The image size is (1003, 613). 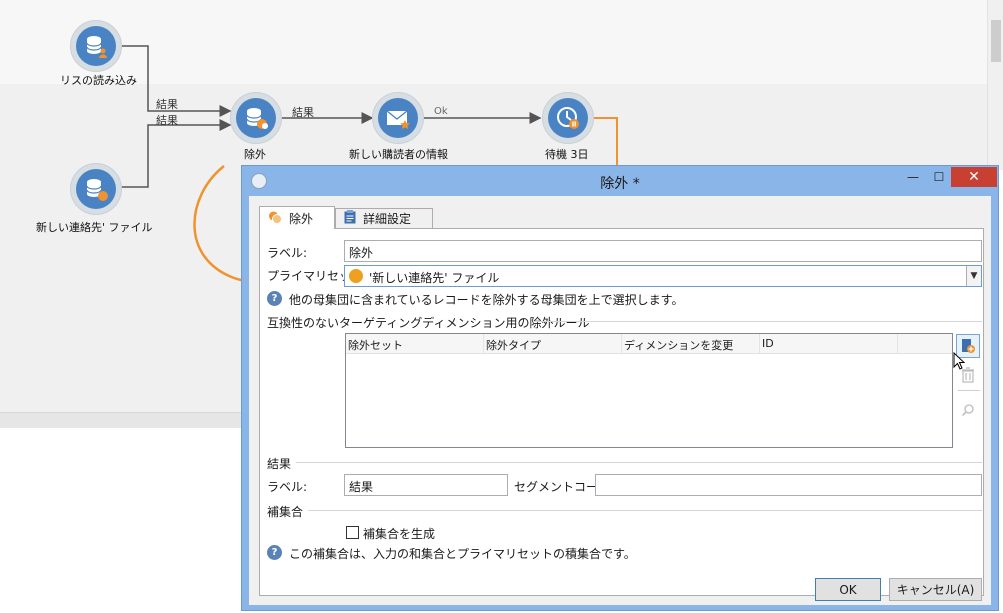 I want to click on wait-clock-icon, so click(x=568, y=118).